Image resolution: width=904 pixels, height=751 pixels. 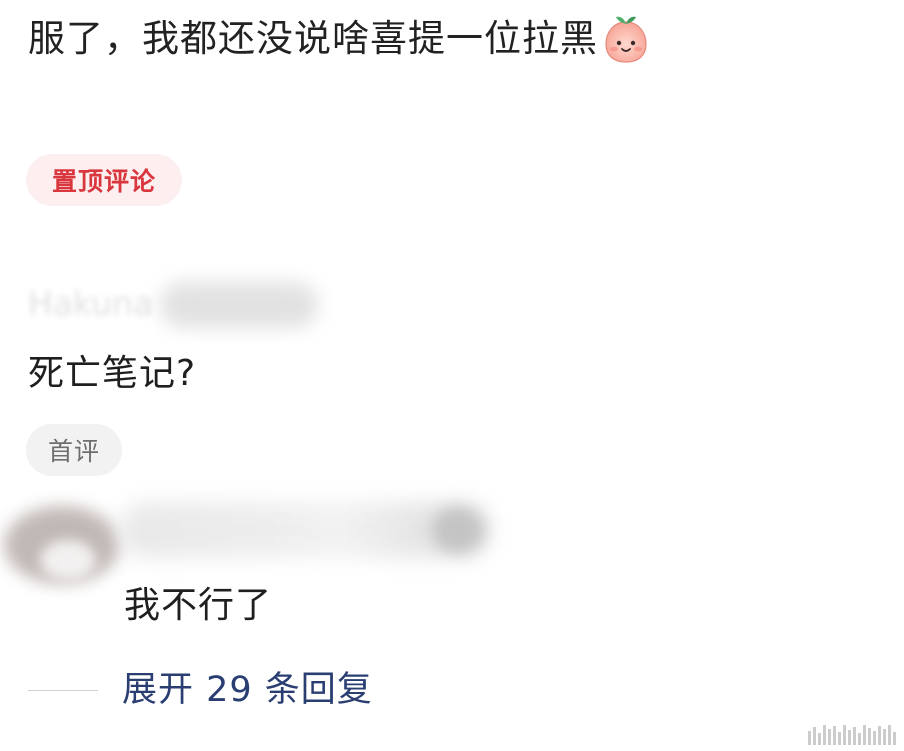 What do you see at coordinates (247, 690) in the screenshot?
I see `expand-replies-link: 展开 29 条回复` at bounding box center [247, 690].